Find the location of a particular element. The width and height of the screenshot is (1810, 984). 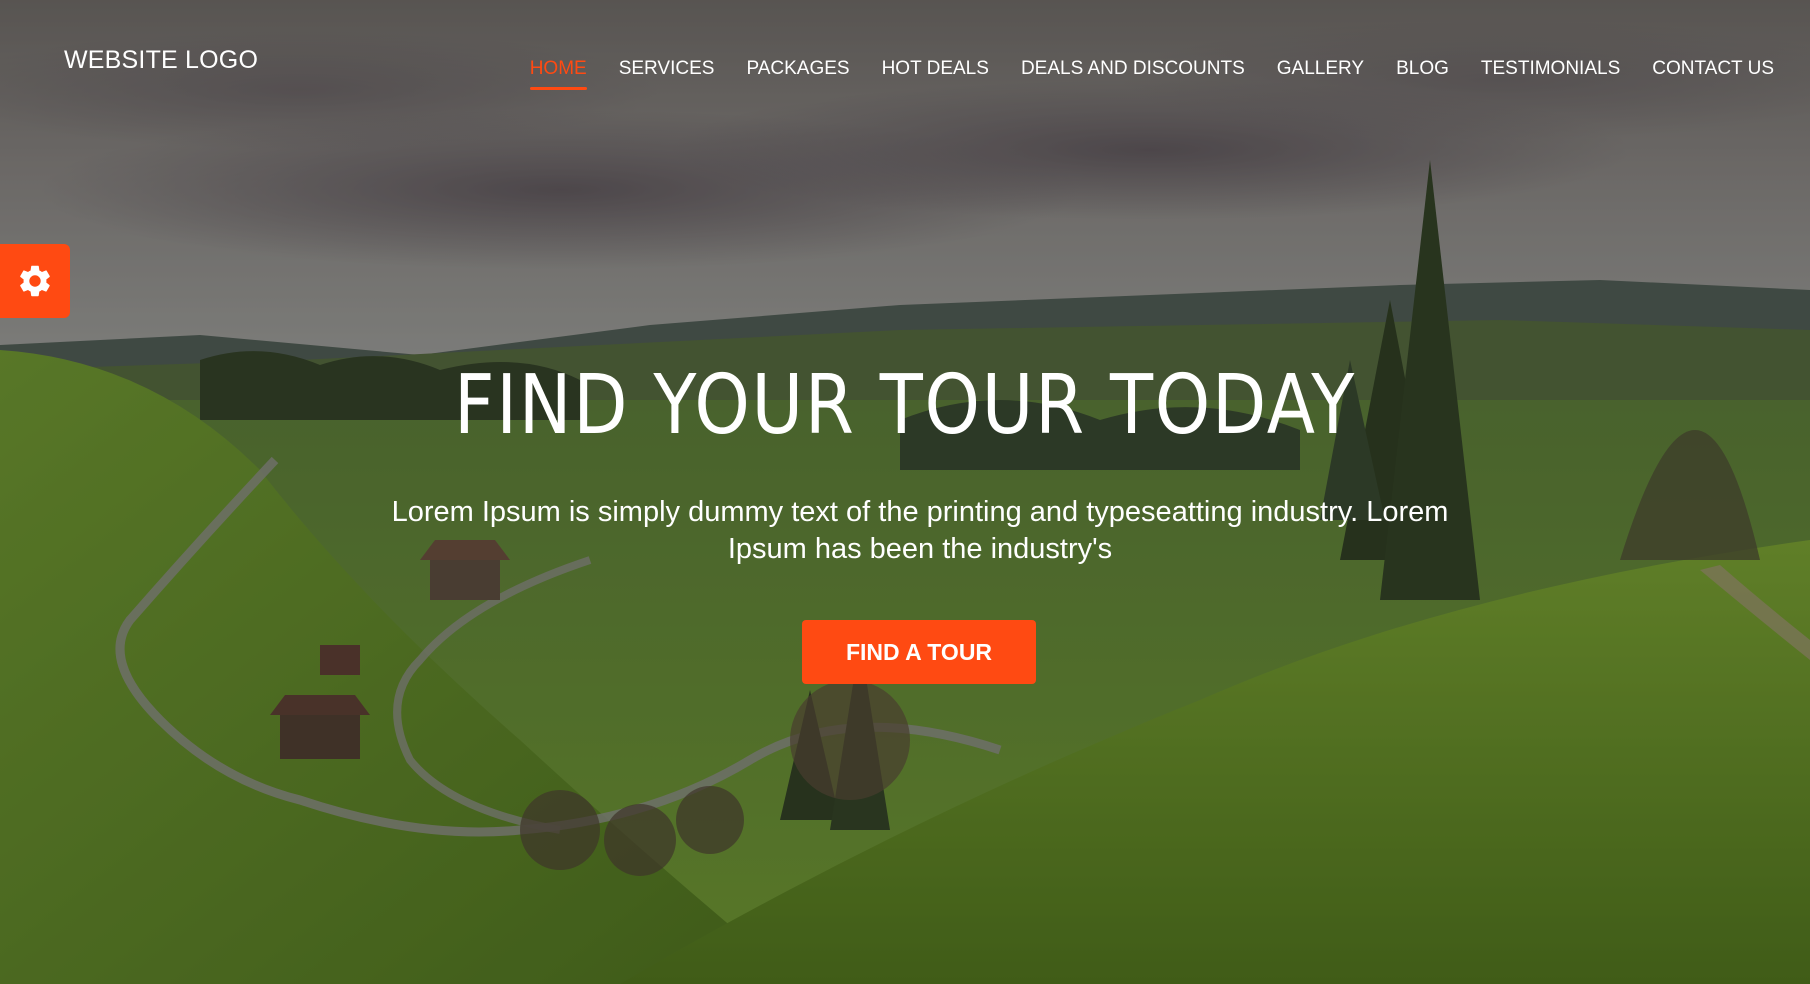

nav-item-deals-and-discounts: DEALS AND DISCOUNTS is located at coordinates (1133, 74).